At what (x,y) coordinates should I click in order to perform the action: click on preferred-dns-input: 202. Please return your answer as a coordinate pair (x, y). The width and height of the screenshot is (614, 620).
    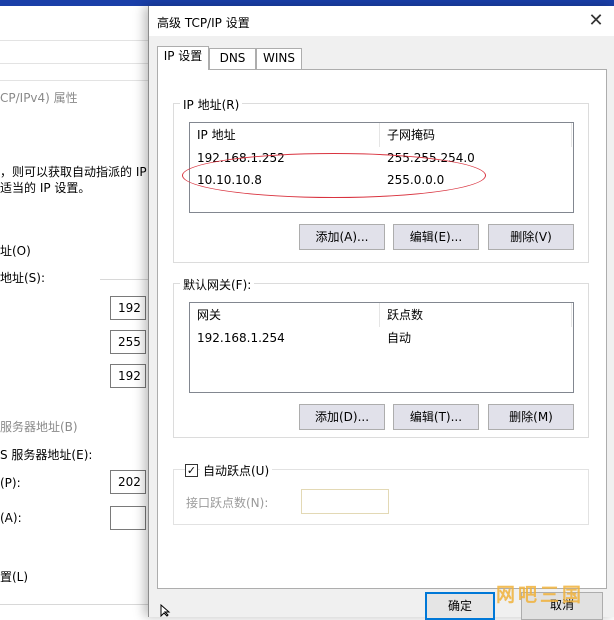
    Looking at the image, I should click on (128, 482).